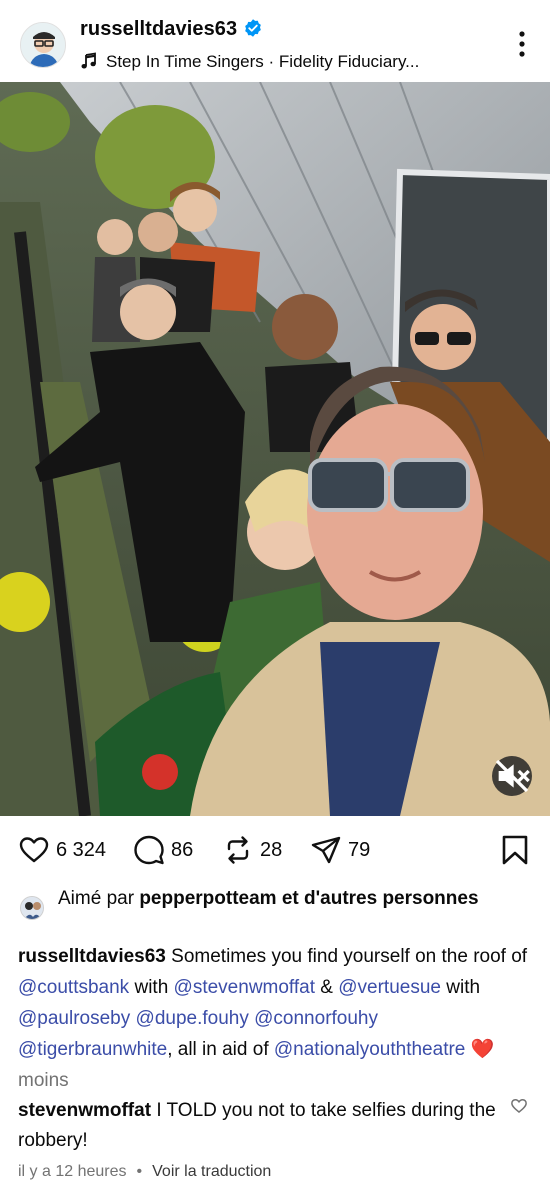 This screenshot has height=1200, width=550. I want to click on repost-count: 28, so click(271, 850).